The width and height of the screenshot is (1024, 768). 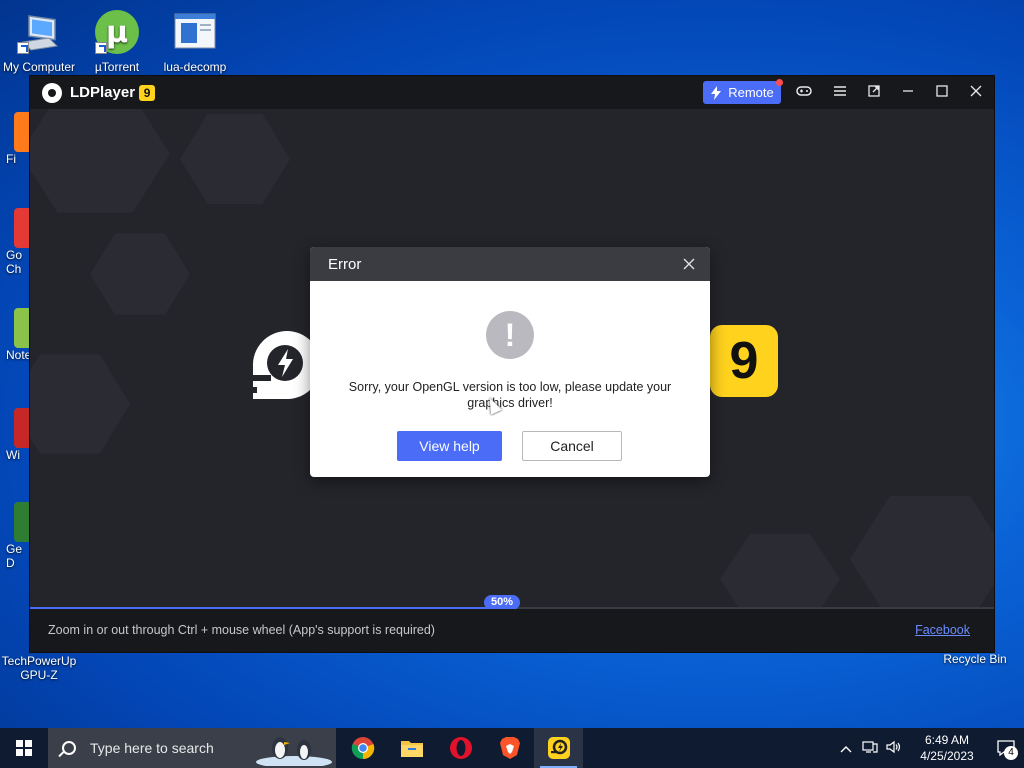 I want to click on taskbar-opera, so click(x=460, y=748).